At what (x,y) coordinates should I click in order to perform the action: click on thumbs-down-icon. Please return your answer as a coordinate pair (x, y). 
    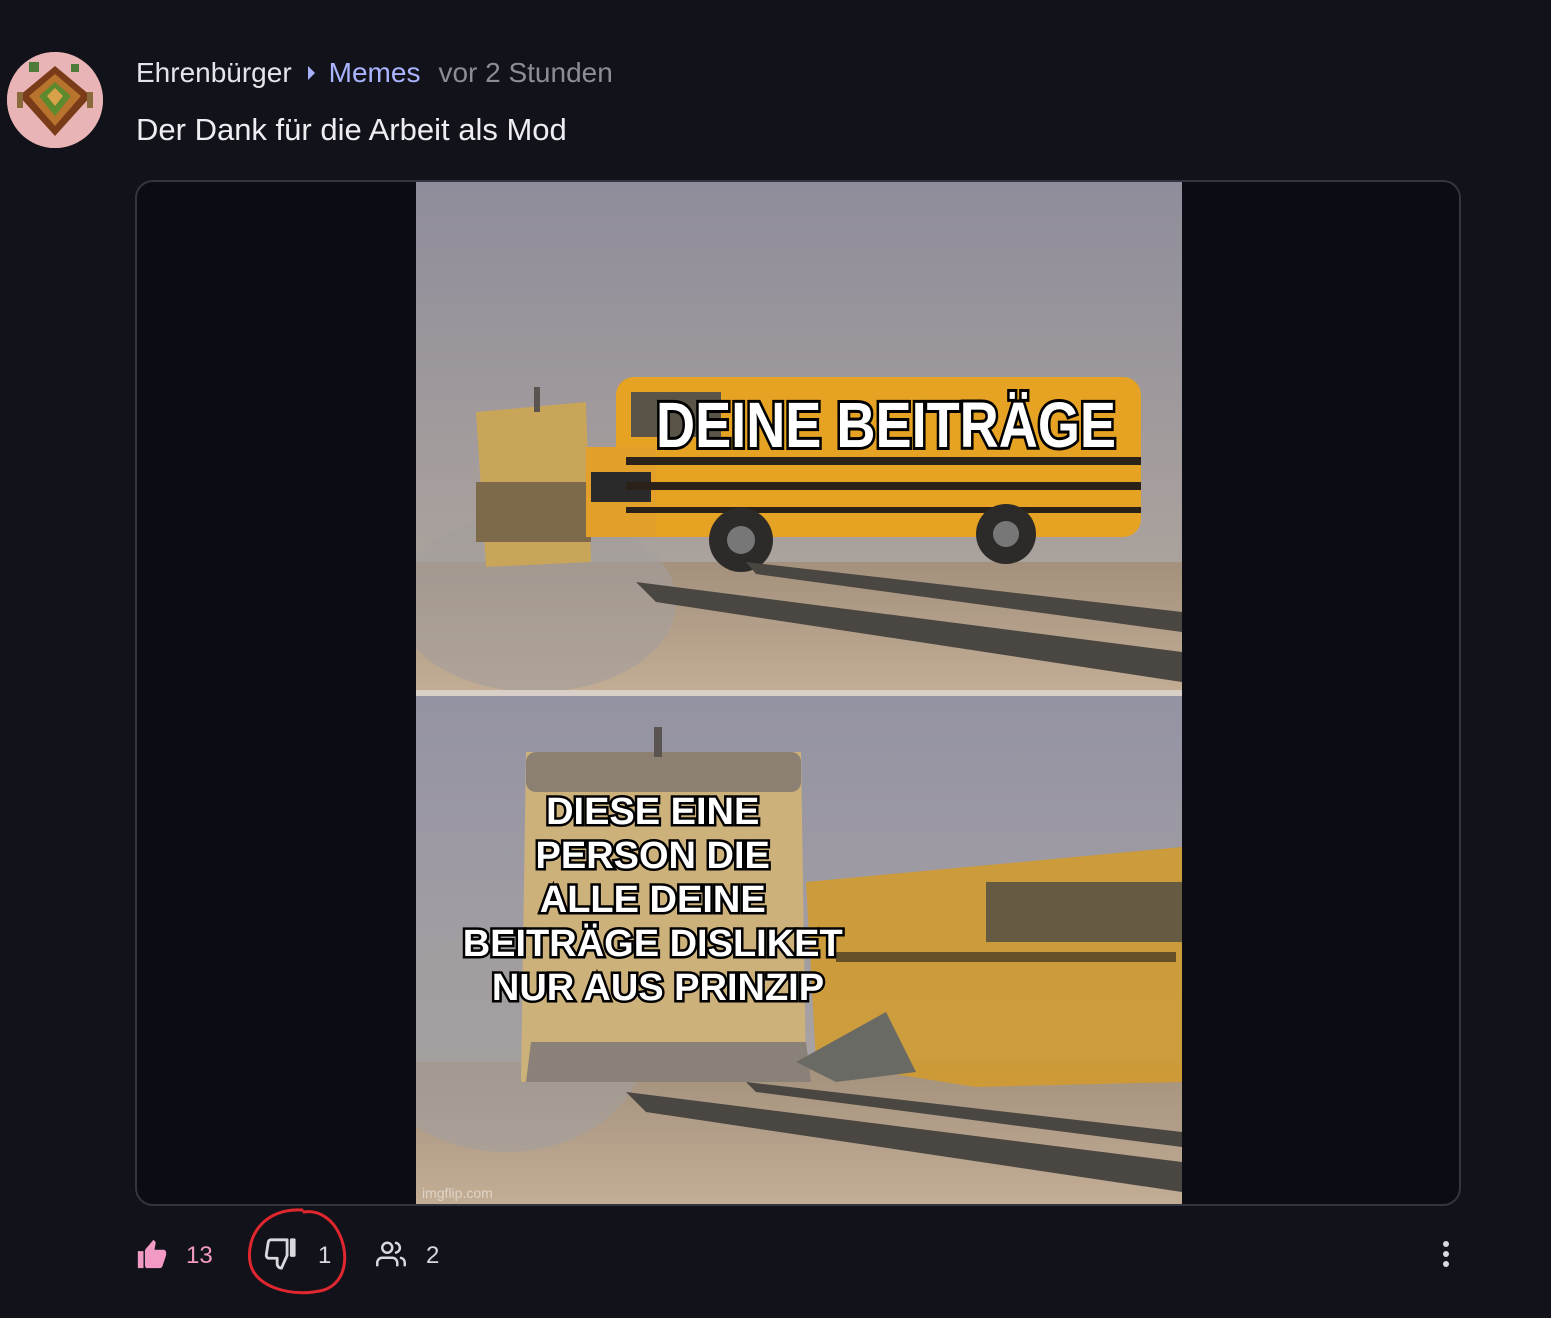
    Looking at the image, I should click on (280, 1256).